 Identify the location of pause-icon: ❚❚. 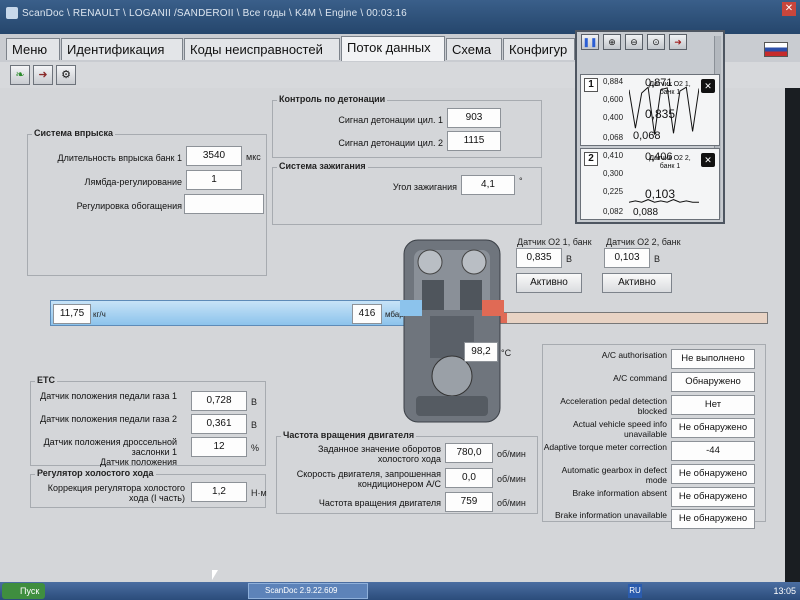
(590, 42).